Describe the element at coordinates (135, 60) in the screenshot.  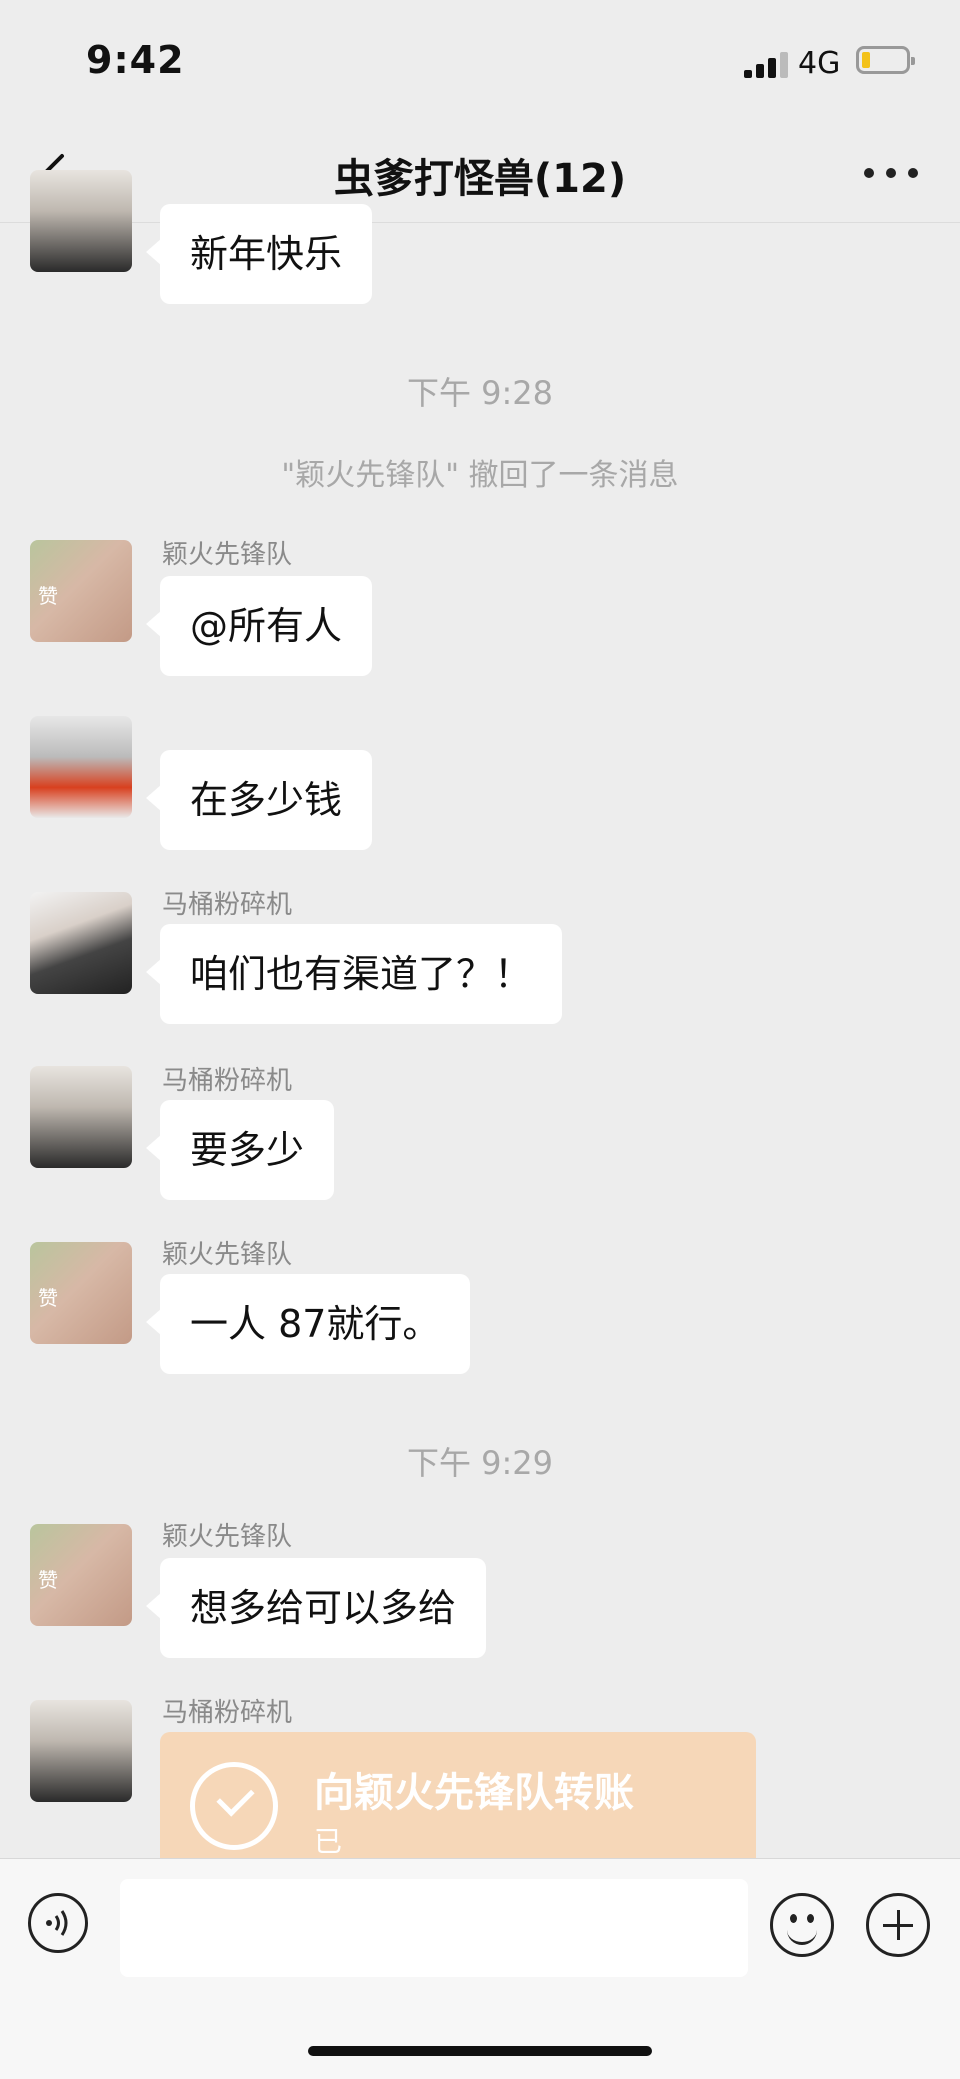
I see `status-time: 9:42` at that location.